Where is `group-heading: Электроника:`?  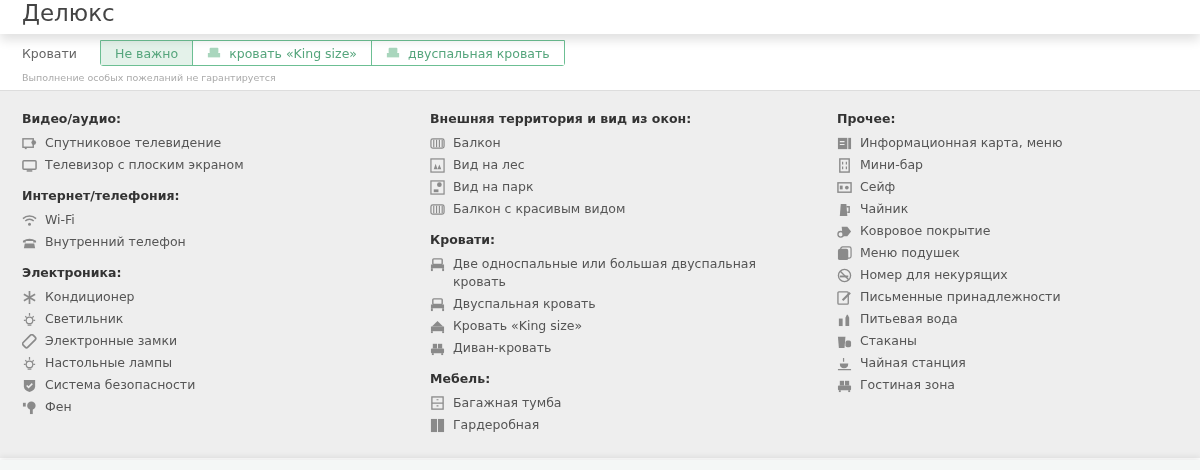
group-heading: Электроника: is located at coordinates (72, 273).